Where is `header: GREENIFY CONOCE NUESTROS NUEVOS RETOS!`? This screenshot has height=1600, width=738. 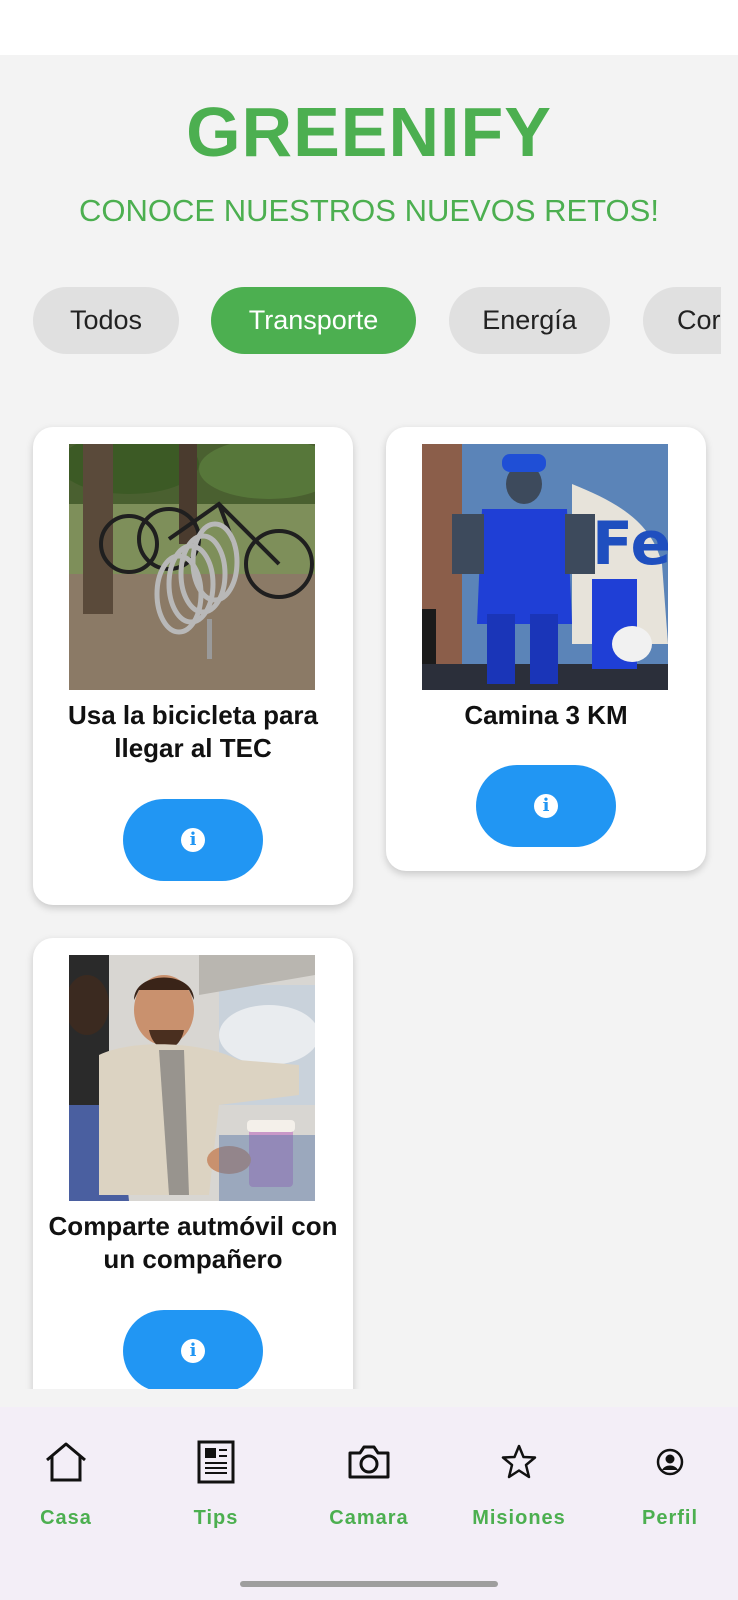 header: GREENIFY CONOCE NUESTROS NUEVOS RETOS! is located at coordinates (369, 160).